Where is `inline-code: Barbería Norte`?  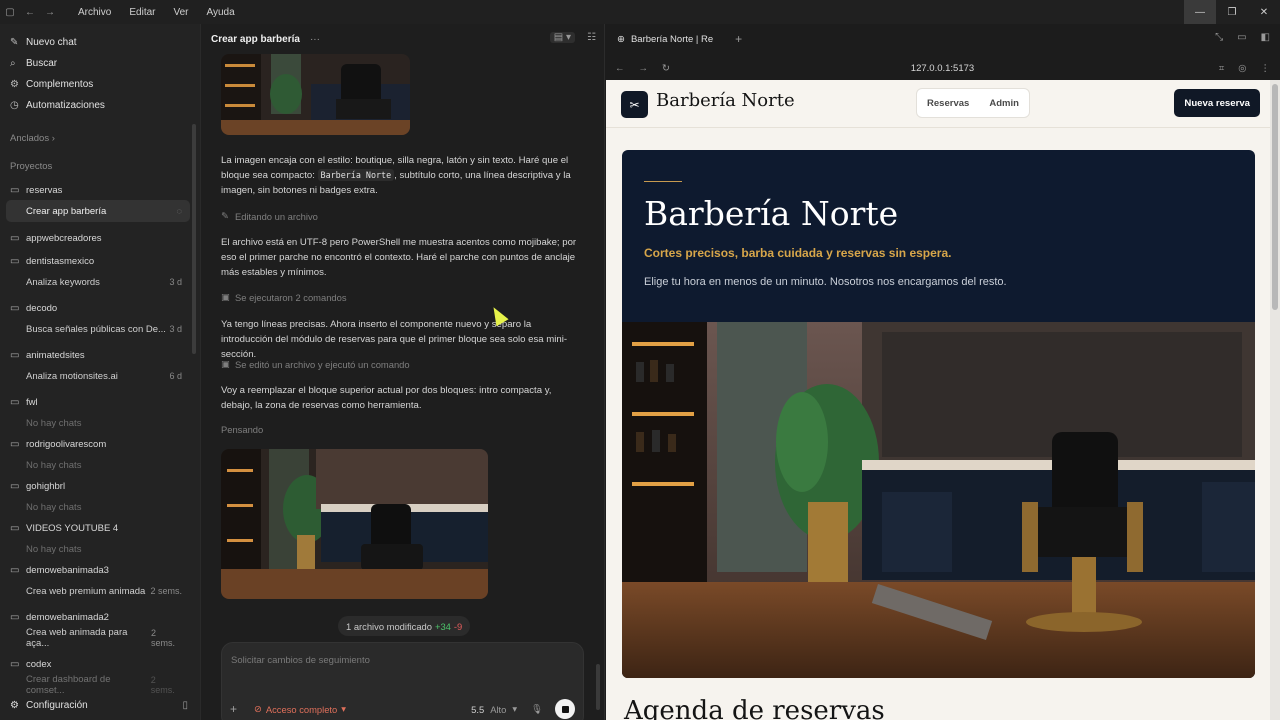
inline-code: Barbería Norte is located at coordinates (356, 175).